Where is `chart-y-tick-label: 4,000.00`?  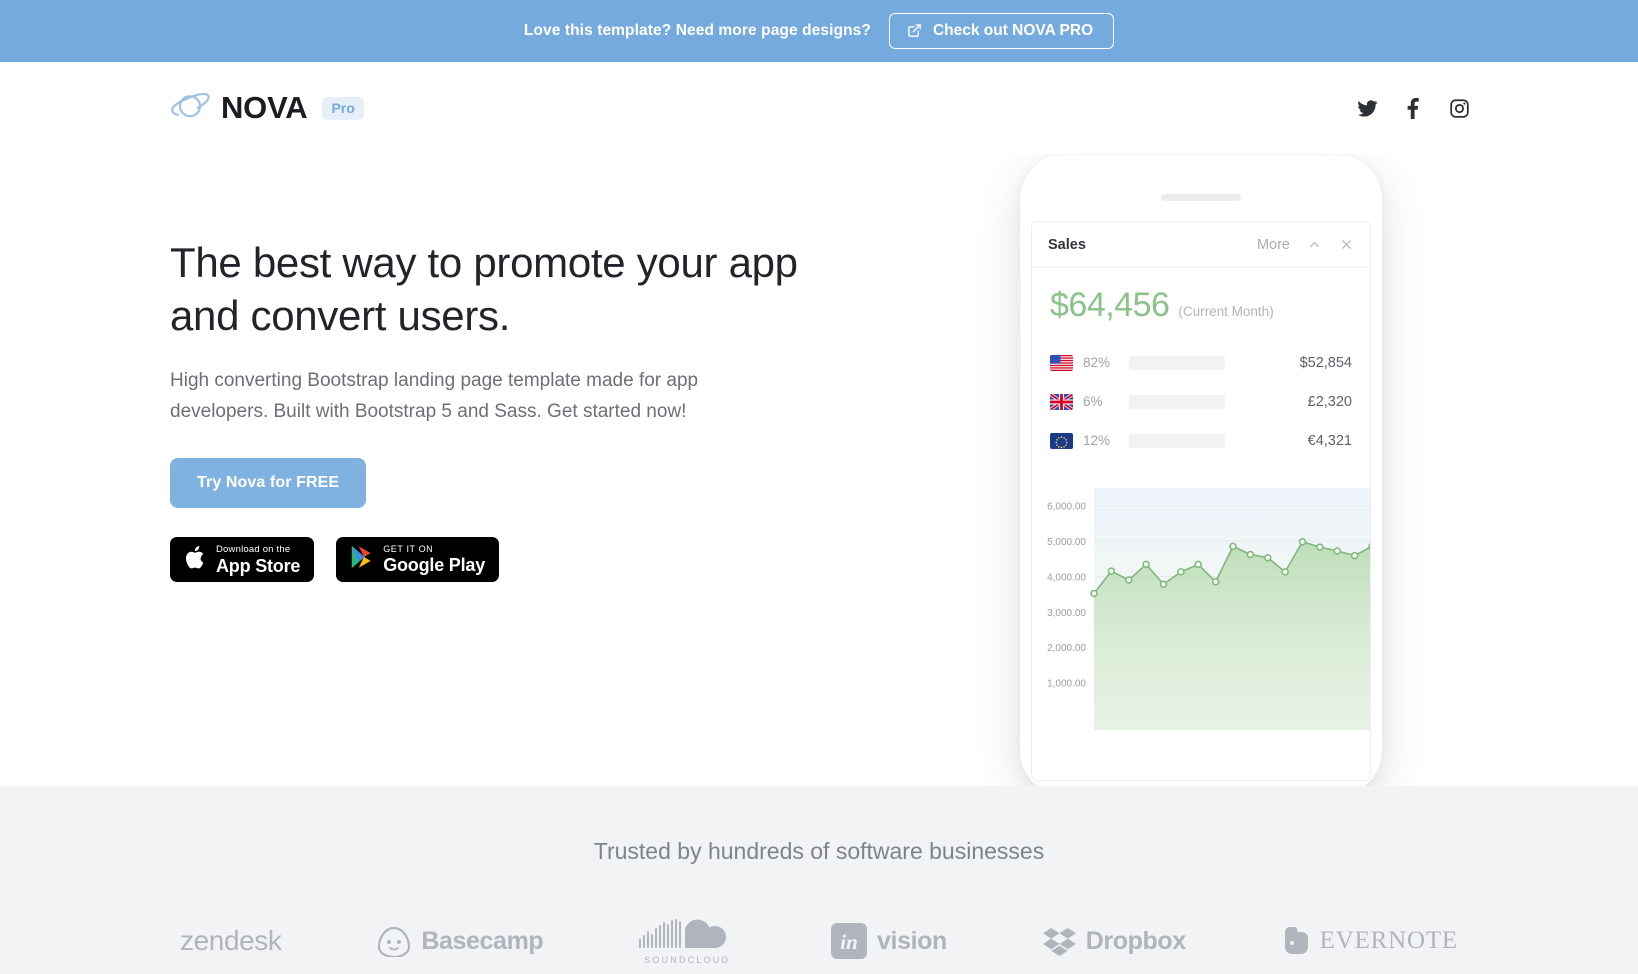 chart-y-tick-label: 4,000.00 is located at coordinates (1066, 577).